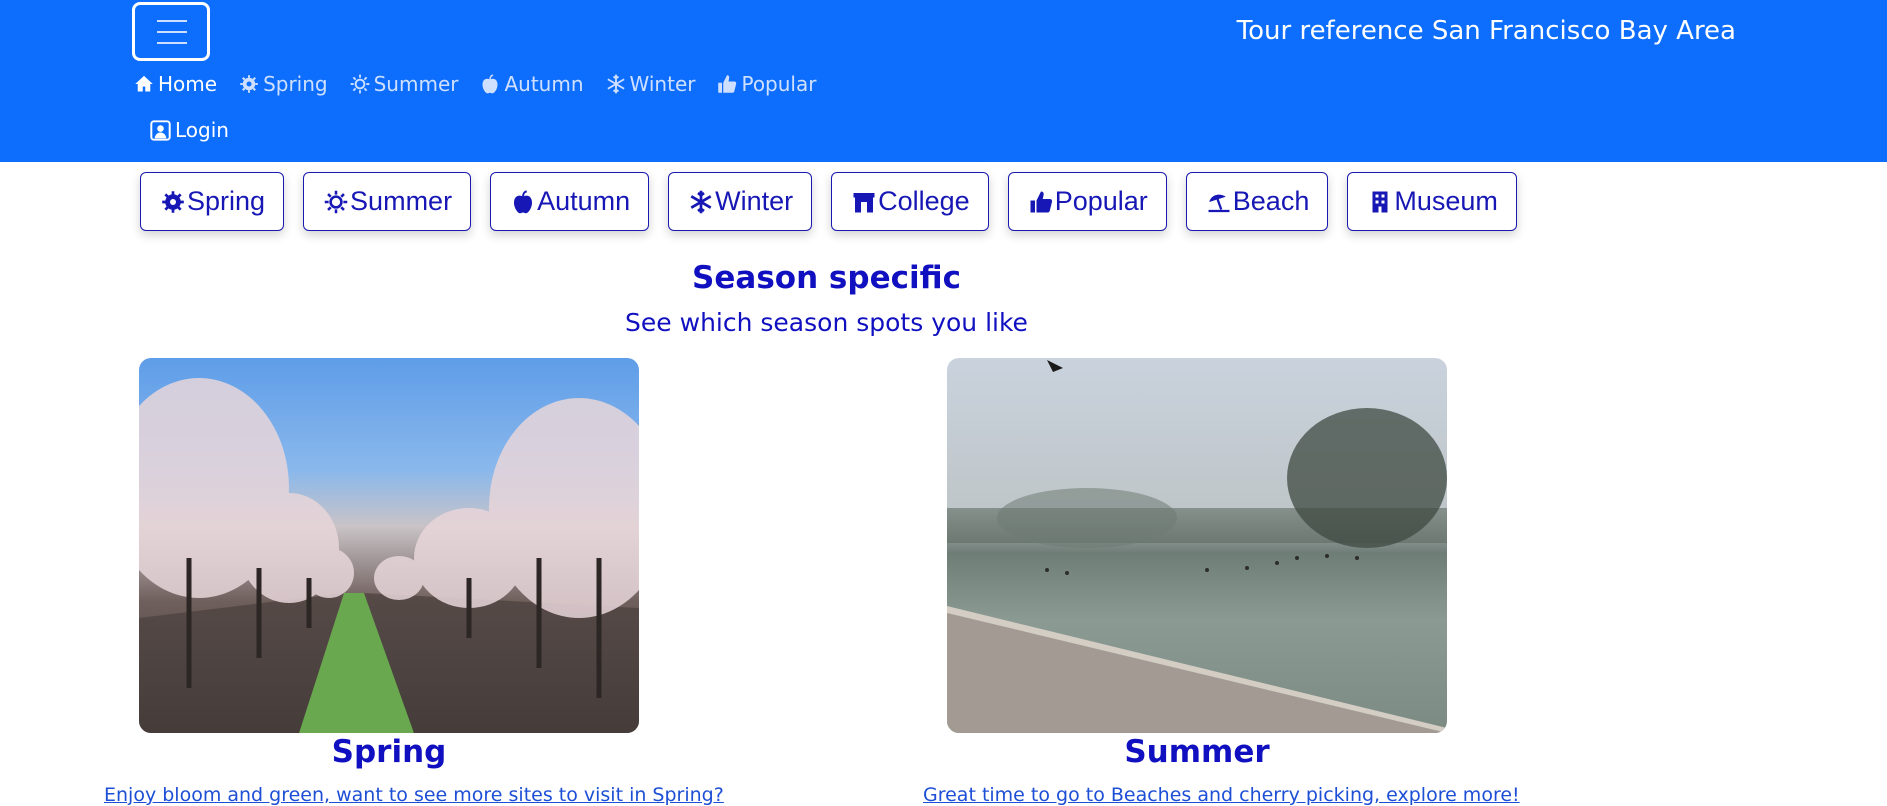  What do you see at coordinates (1486, 31) in the screenshot?
I see `brand-title: Tour reference San Francisco Bay Area` at bounding box center [1486, 31].